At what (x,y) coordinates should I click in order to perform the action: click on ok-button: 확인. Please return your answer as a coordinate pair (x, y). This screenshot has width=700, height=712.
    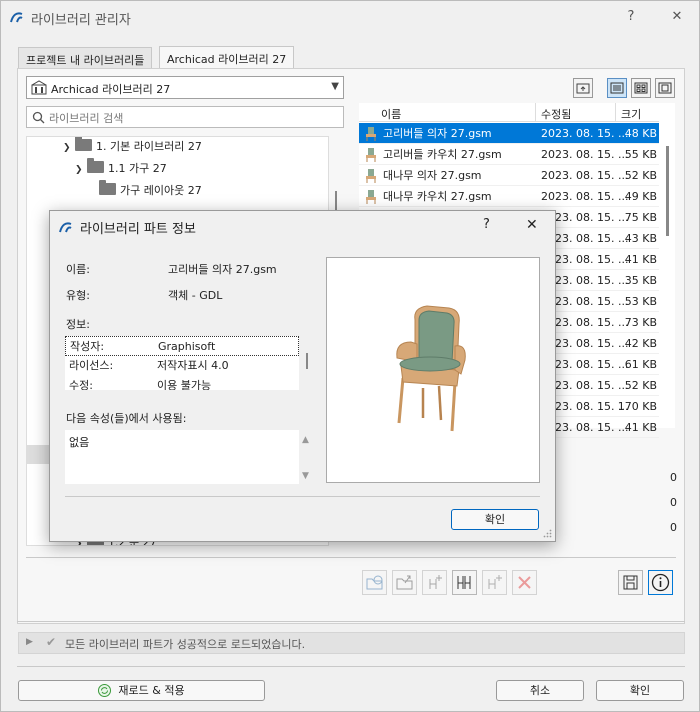
    Looking at the image, I should click on (640, 690).